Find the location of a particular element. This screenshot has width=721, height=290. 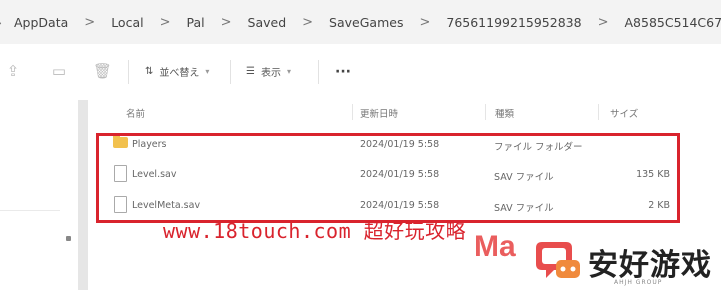

column-date: 更新日時 is located at coordinates (379, 113).